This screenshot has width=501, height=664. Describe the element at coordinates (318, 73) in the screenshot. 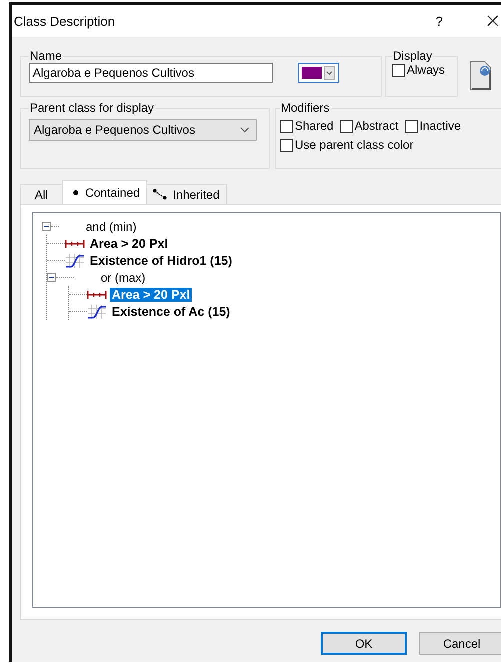

I see `color-picker` at that location.